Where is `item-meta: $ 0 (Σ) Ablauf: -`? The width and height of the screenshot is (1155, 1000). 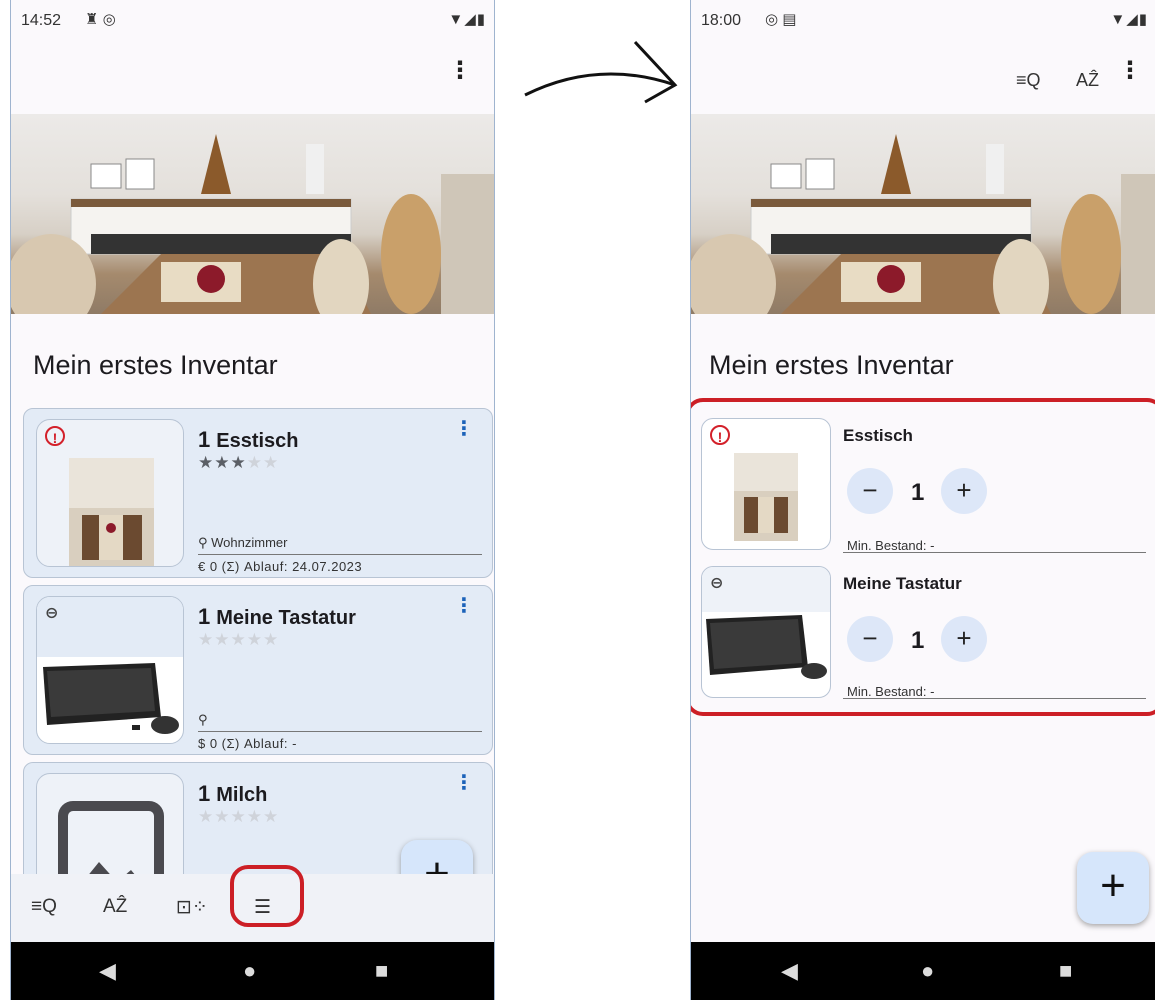
item-meta: $ 0 (Σ) Ablauf: - is located at coordinates (247, 743).